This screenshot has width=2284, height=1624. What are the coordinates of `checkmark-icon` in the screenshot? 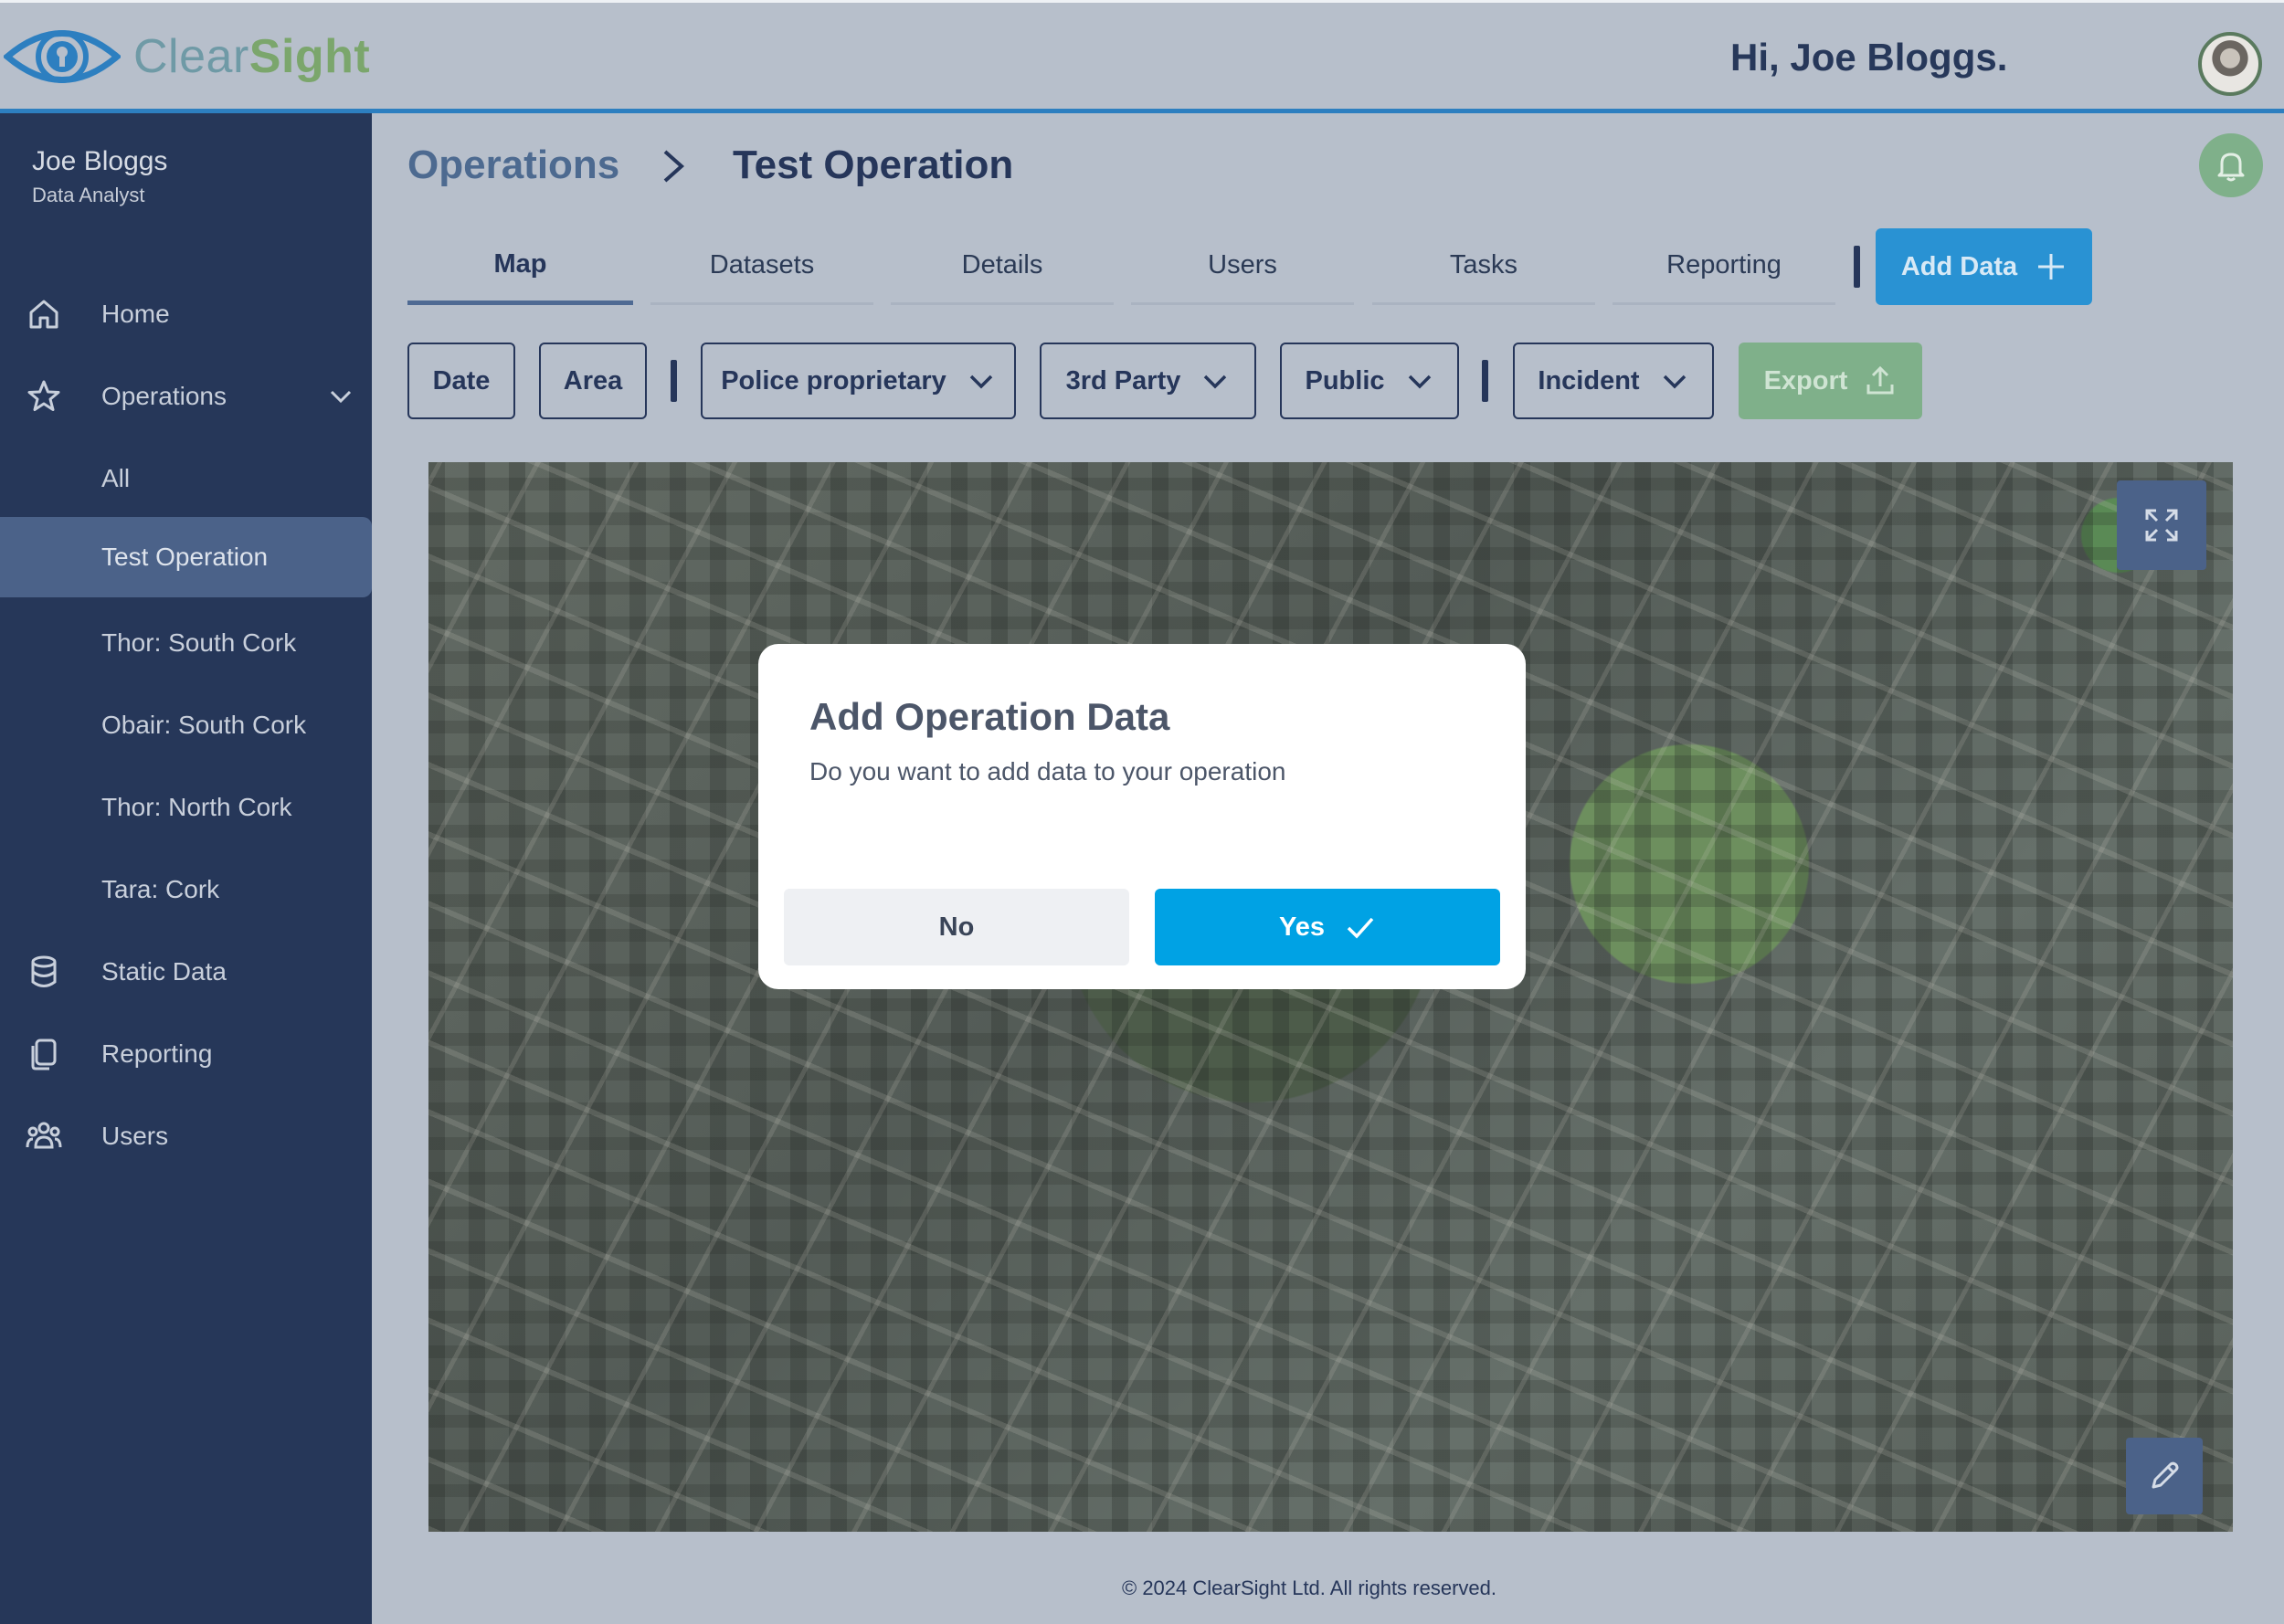 It's located at (1360, 928).